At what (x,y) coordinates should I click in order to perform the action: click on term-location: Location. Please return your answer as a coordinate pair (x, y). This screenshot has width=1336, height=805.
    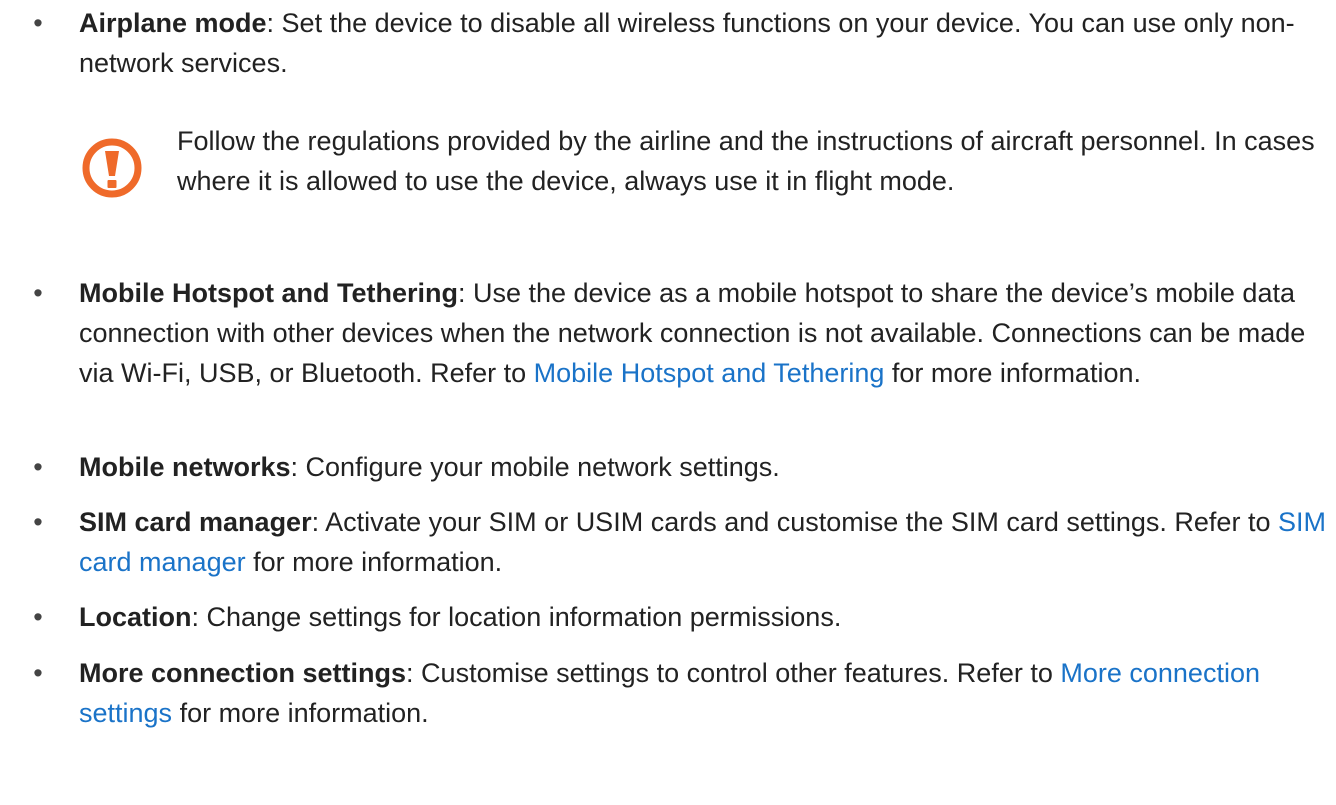
    Looking at the image, I should click on (135, 617).